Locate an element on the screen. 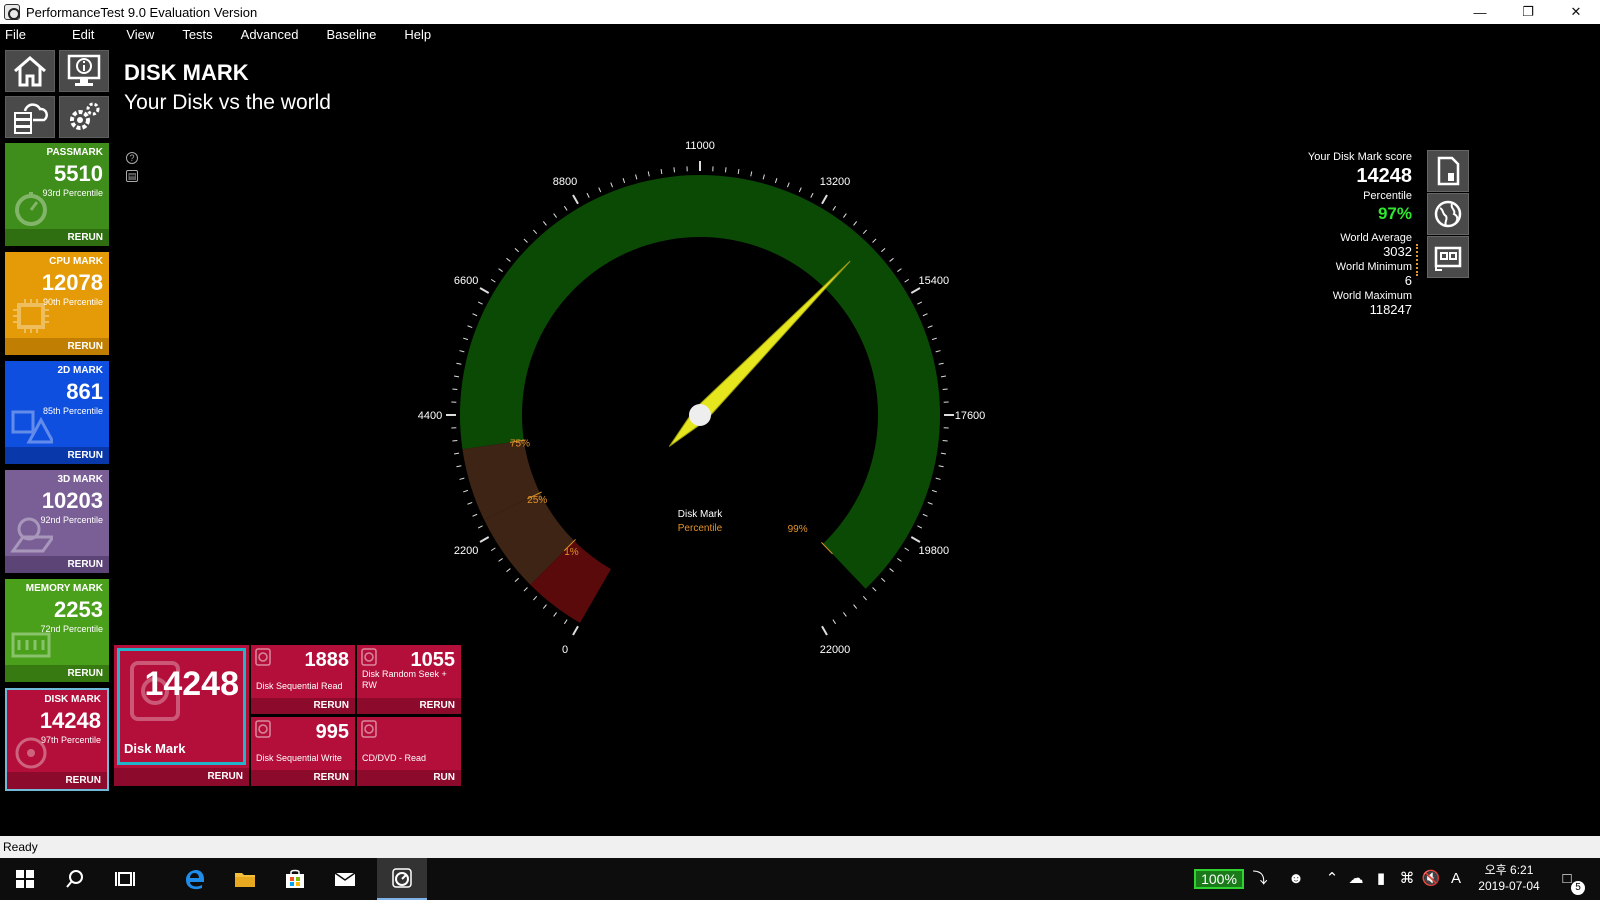 The image size is (1600, 900). power-plug-icon: ⤵ is located at coordinates (1260, 879).